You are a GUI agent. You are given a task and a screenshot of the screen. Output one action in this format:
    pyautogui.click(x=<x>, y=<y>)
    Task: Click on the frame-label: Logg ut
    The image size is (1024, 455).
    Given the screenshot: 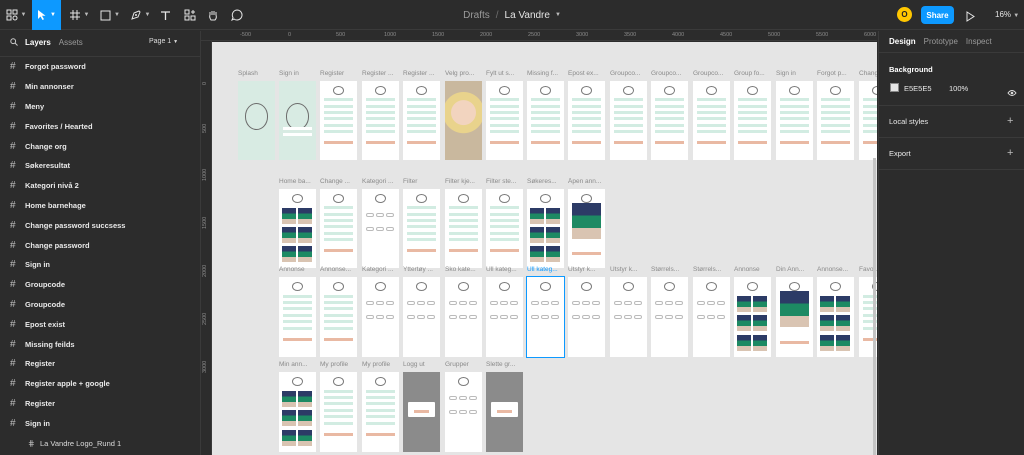 What is the action you would take?
    pyautogui.click(x=423, y=364)
    